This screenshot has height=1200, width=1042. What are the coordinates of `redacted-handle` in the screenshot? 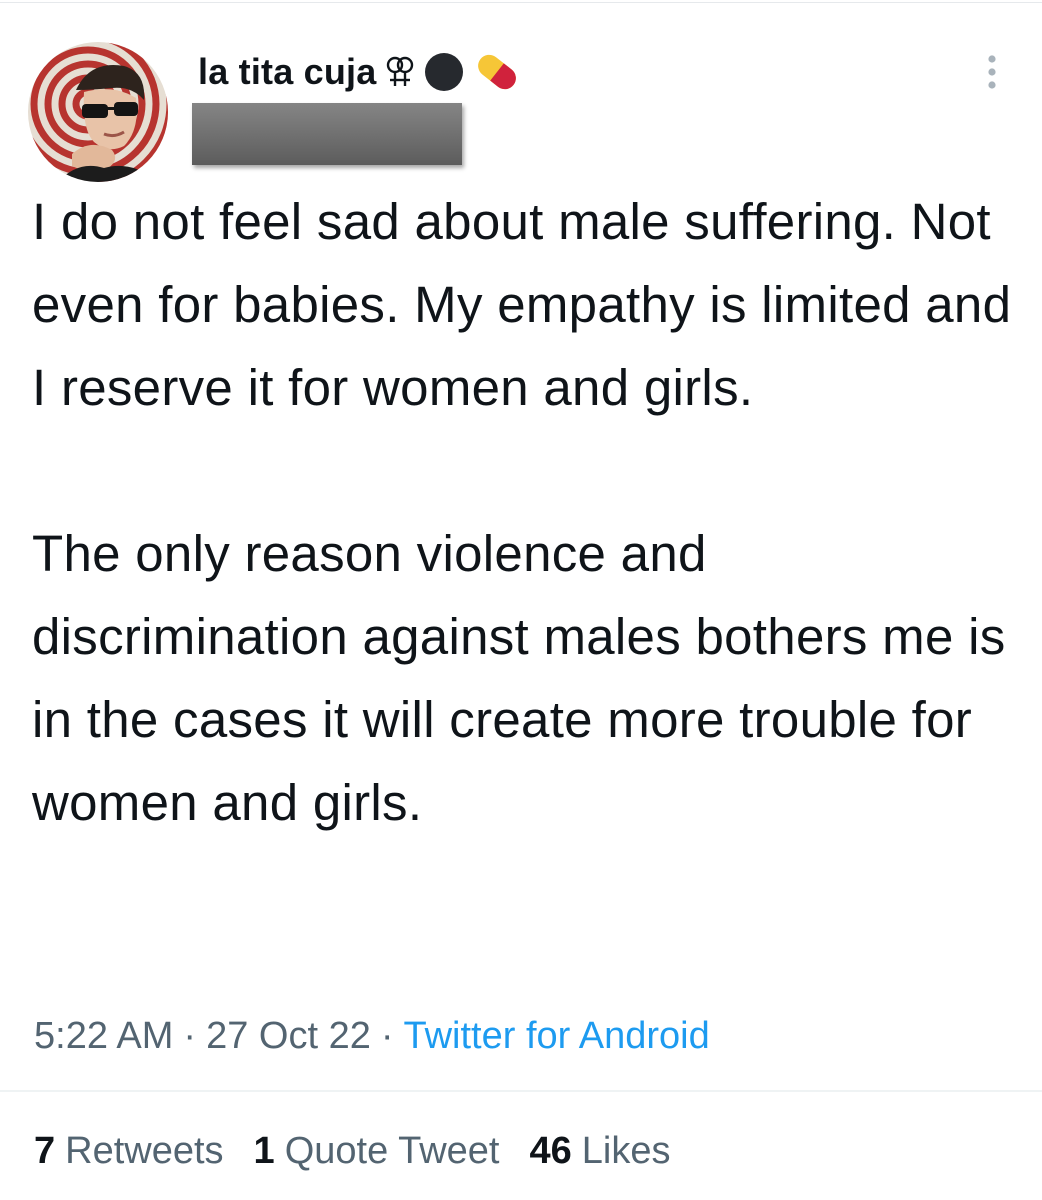 It's located at (327, 134).